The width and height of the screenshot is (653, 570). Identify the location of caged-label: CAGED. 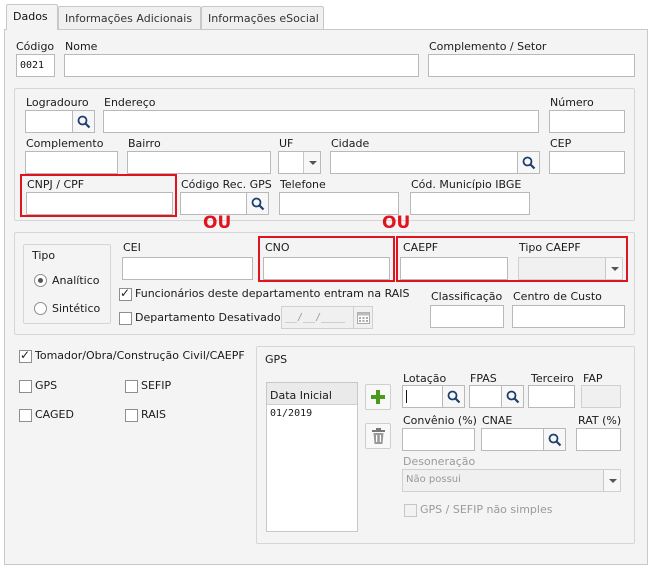
(54, 414).